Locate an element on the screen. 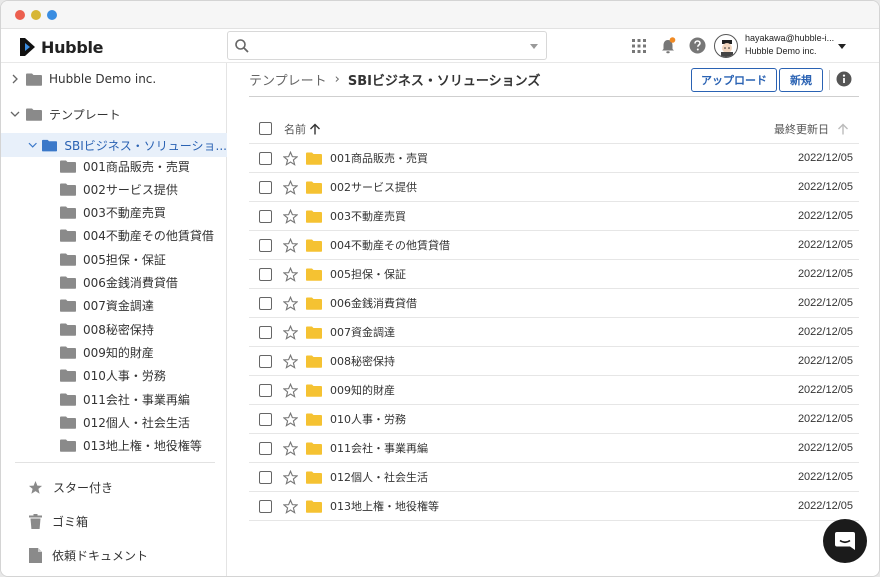 Image resolution: width=880 pixels, height=577 pixels. sidebar-subfolder-item: 005担保・保証 is located at coordinates (114, 259).